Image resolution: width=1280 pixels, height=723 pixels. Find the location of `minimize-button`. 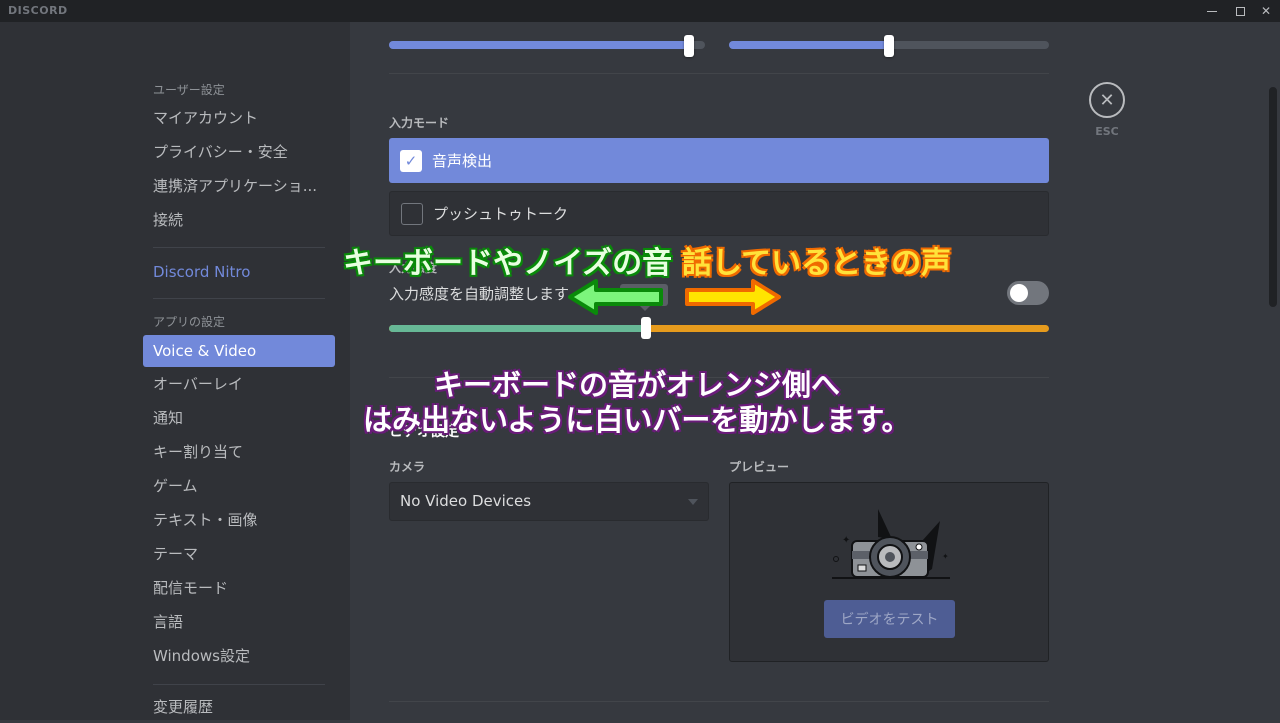

minimize-button is located at coordinates (1212, 11).